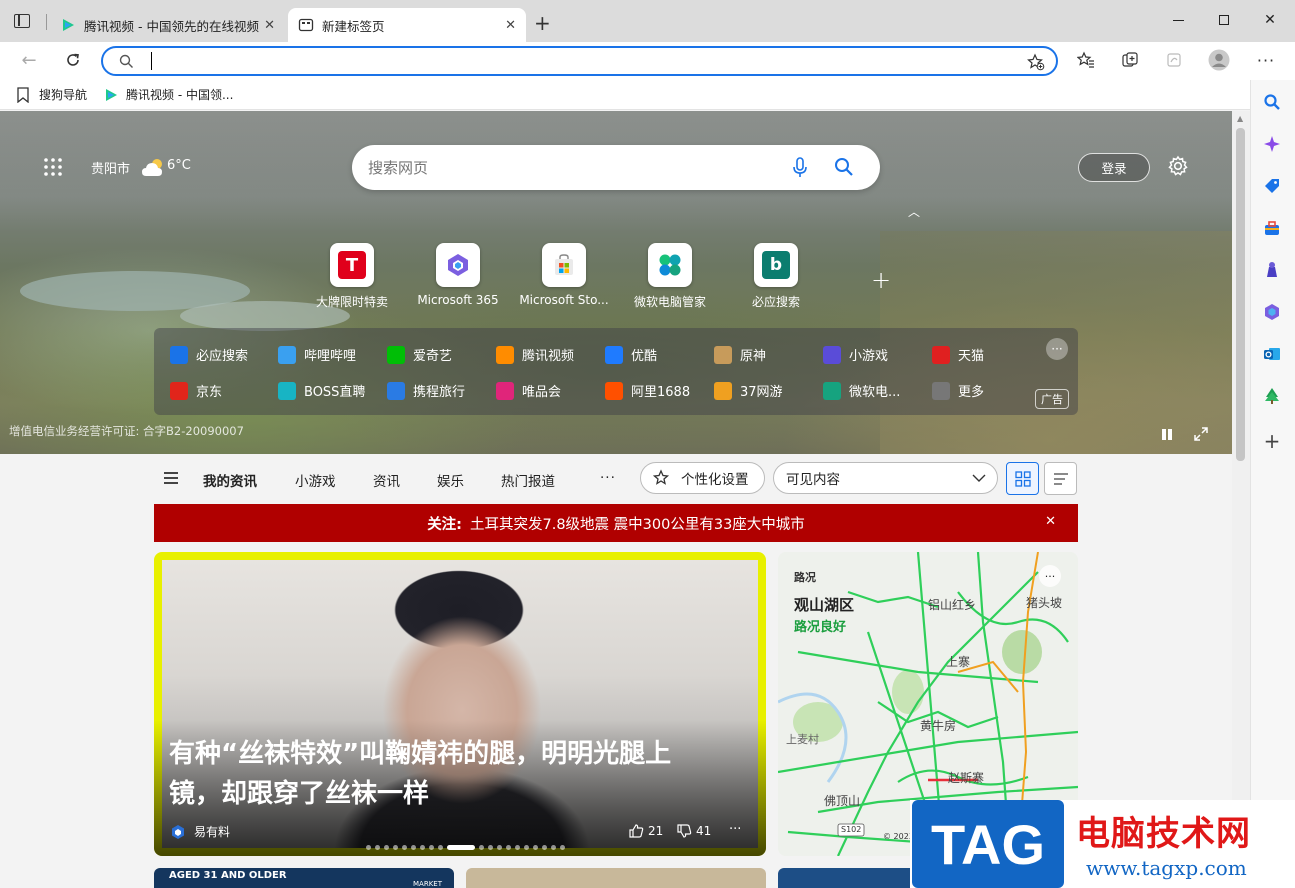 The image size is (1295, 888). Describe the element at coordinates (776, 276) in the screenshot. I see `quick-link-bing: b 必应搜索` at that location.